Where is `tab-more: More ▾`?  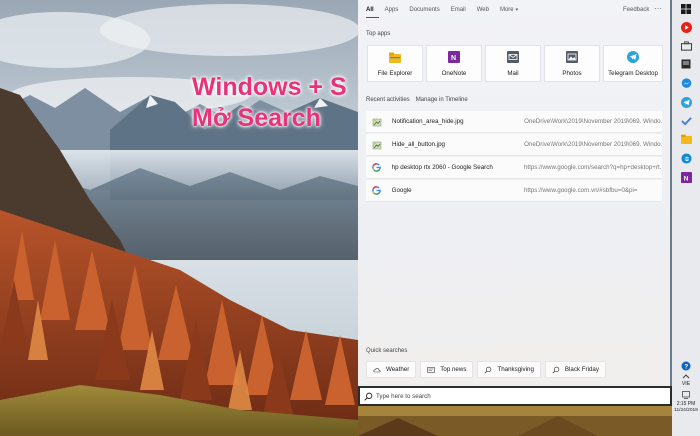 tab-more: More ▾ is located at coordinates (511, 12).